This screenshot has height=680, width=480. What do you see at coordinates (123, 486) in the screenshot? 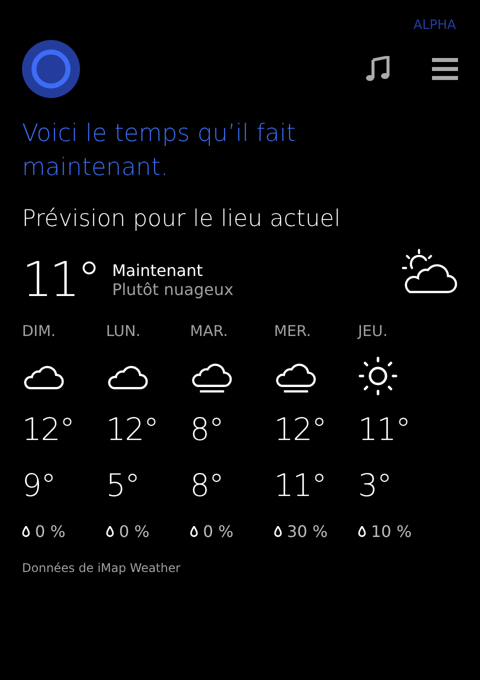
I see `low-temperature: 5°` at bounding box center [123, 486].